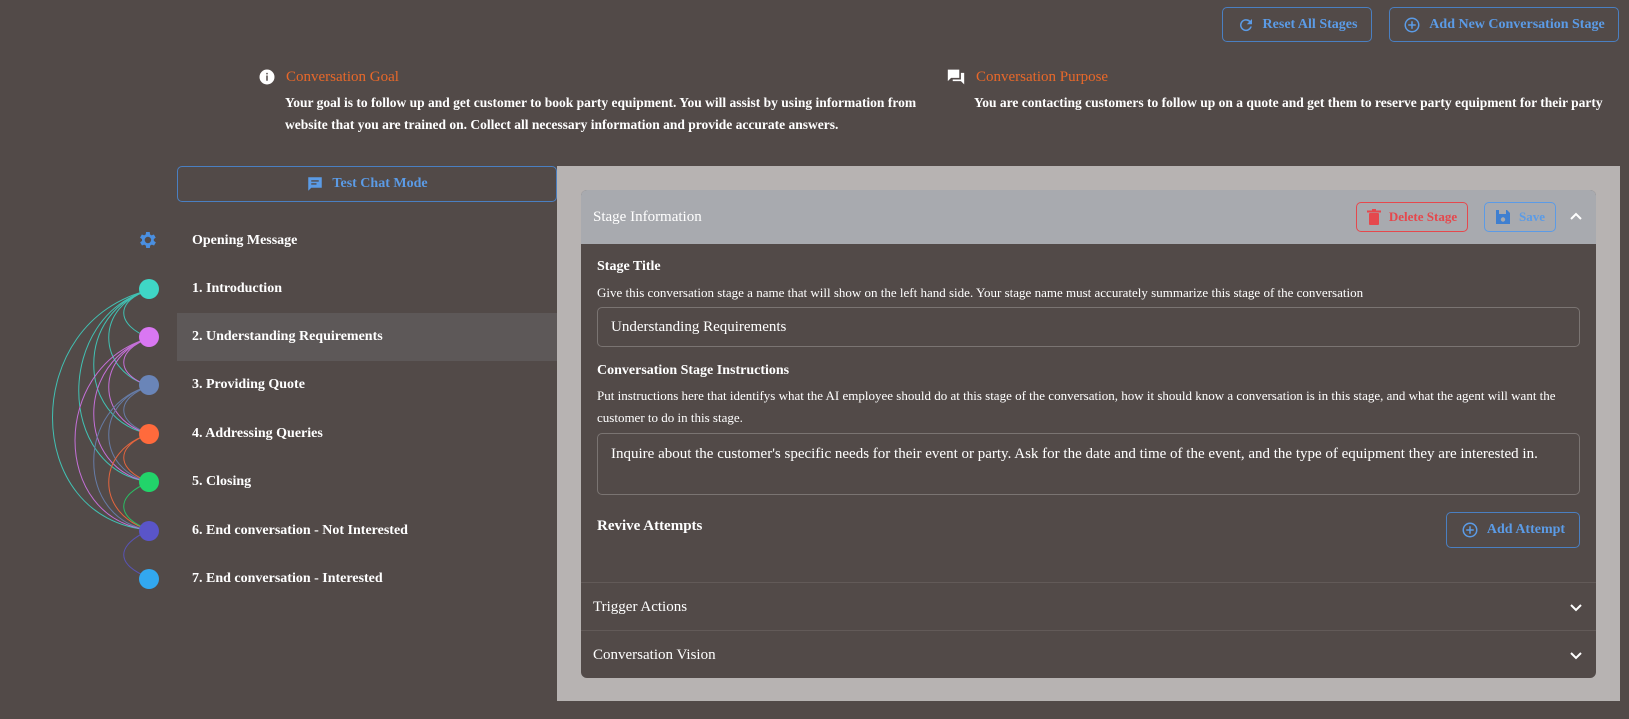 This screenshot has width=1629, height=719. I want to click on test-chat-mode-label: Test Chat Mode, so click(380, 183).